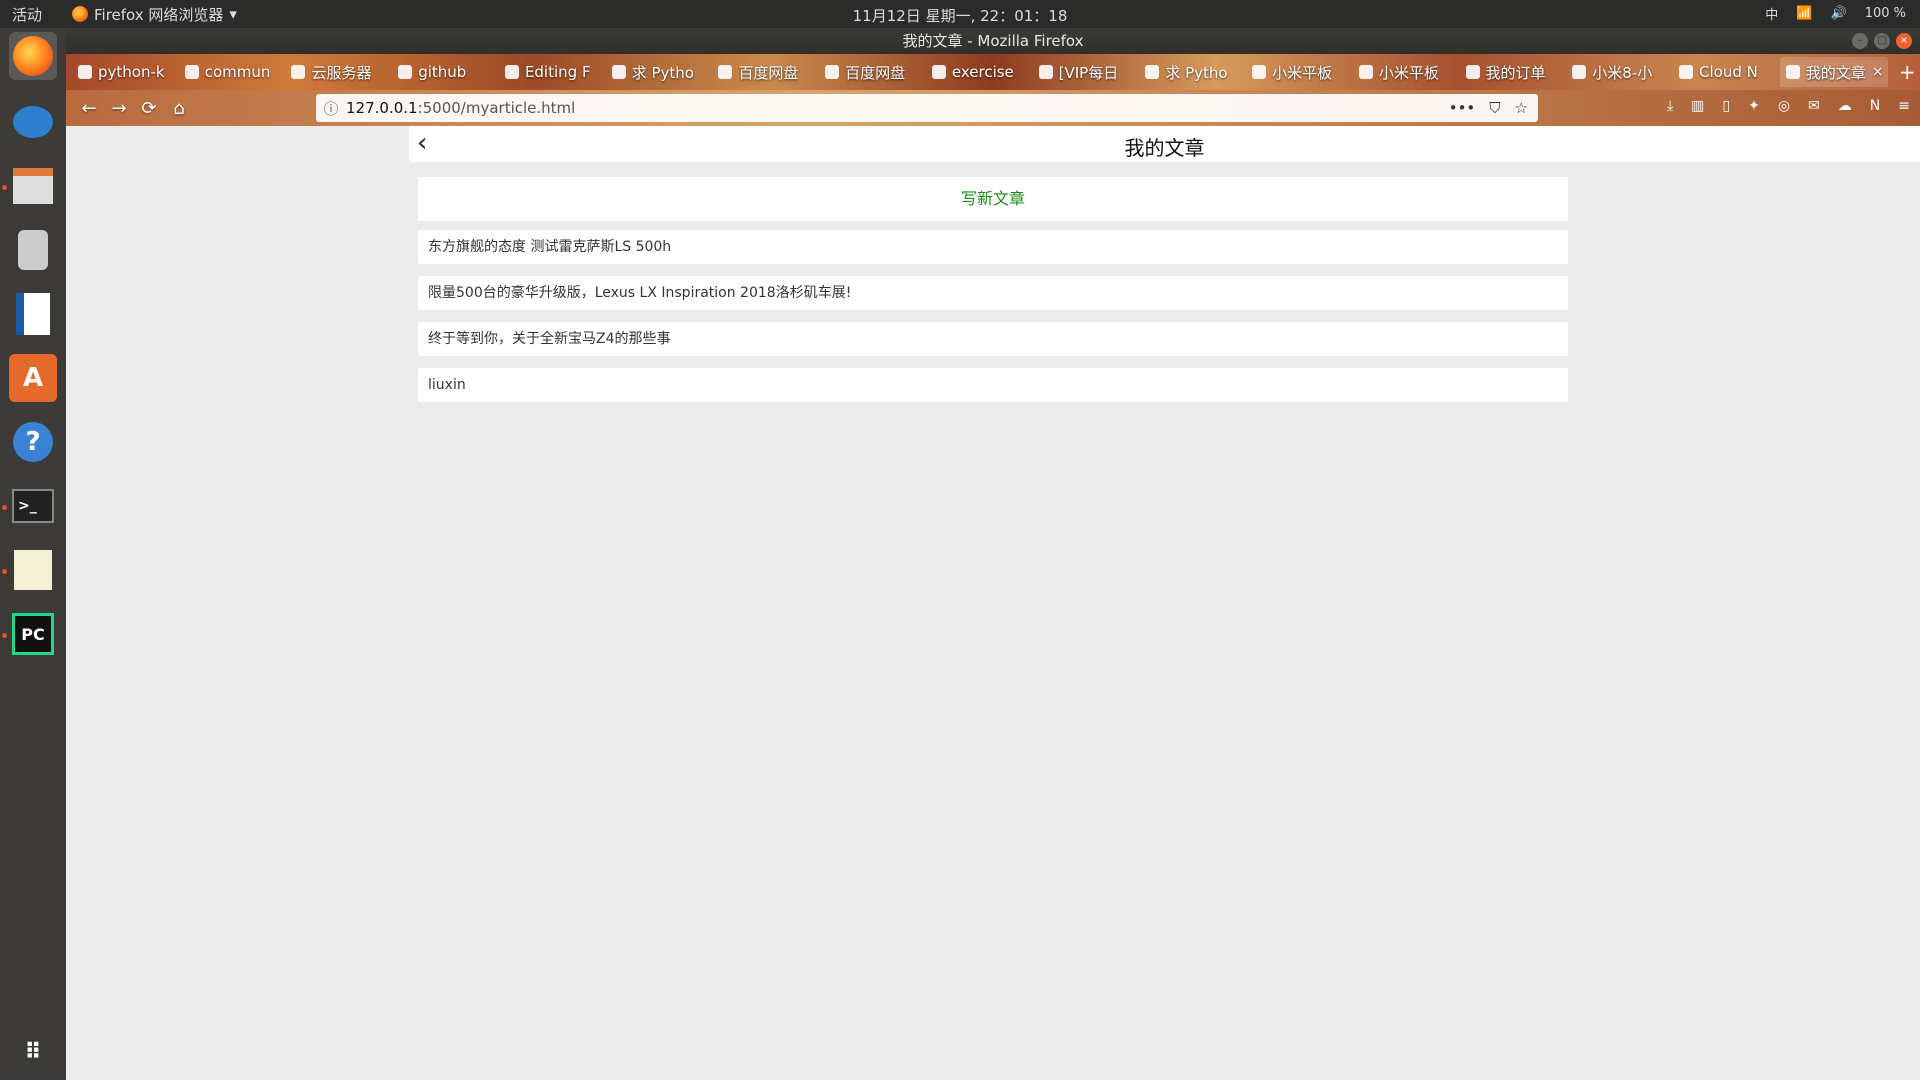 The image size is (1920, 1080). I want to click on text-editor-launcher, so click(33, 570).